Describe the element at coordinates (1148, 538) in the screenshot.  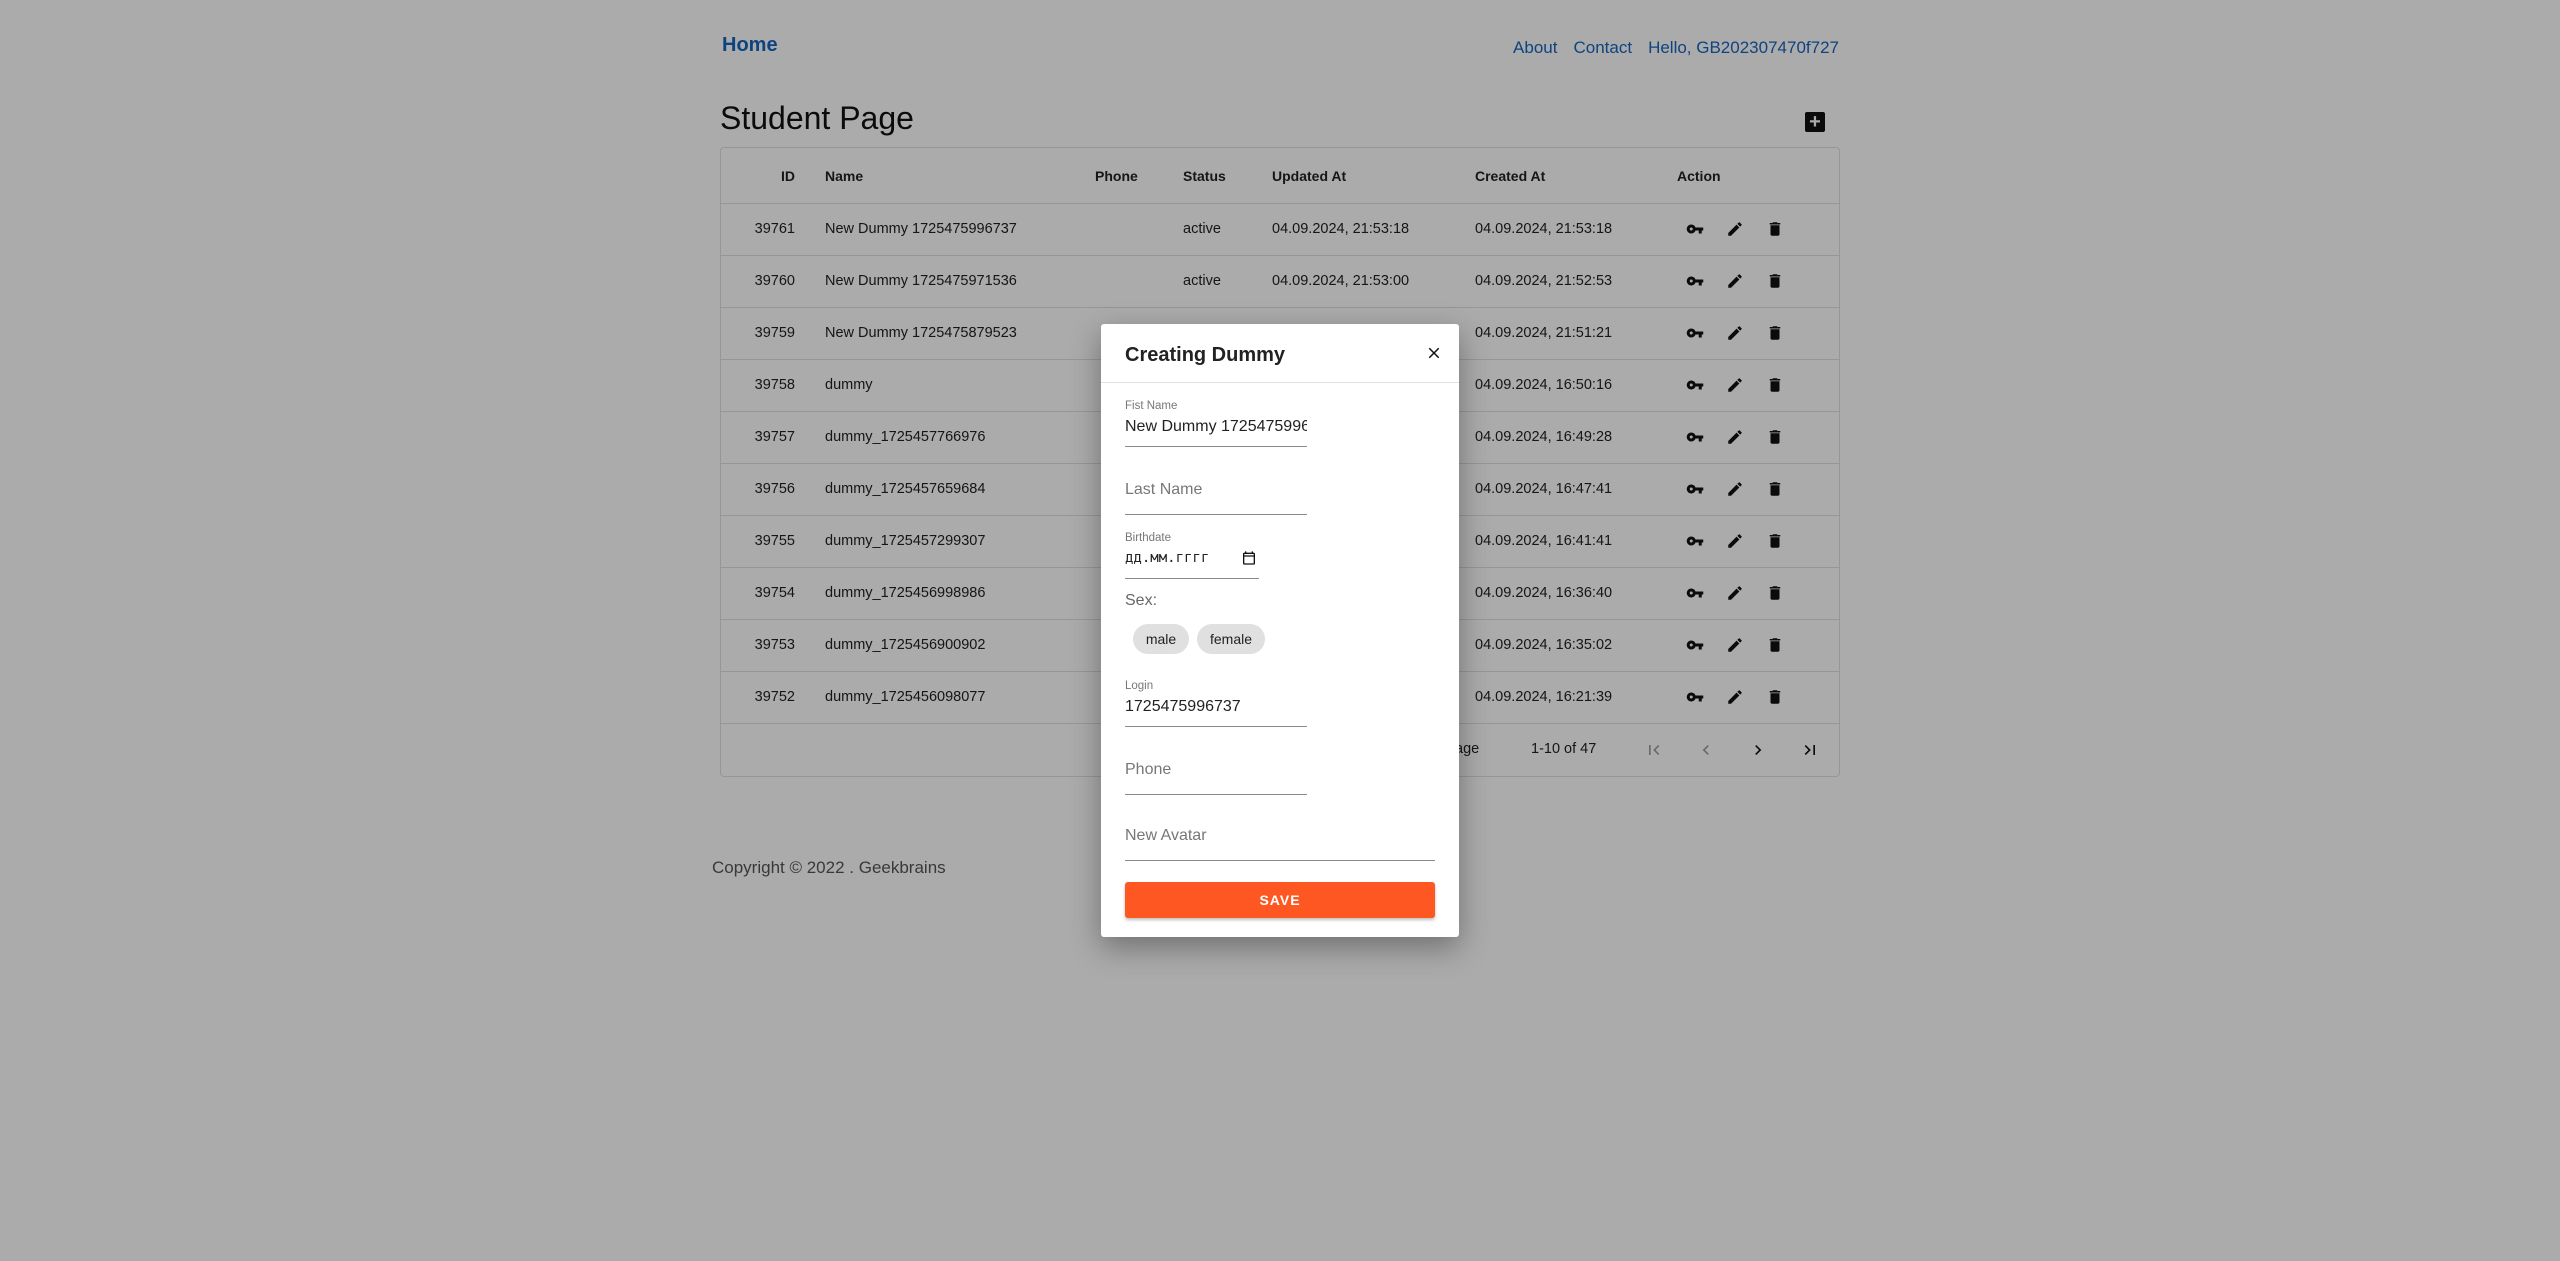
I see `birthdate-label: Birthdate` at that location.